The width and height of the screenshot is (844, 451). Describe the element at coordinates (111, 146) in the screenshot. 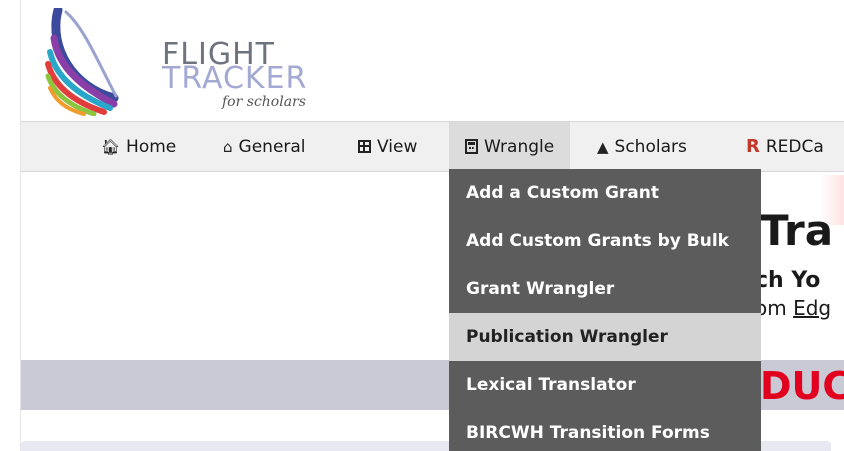

I see `home-icon: 🏠︎` at that location.